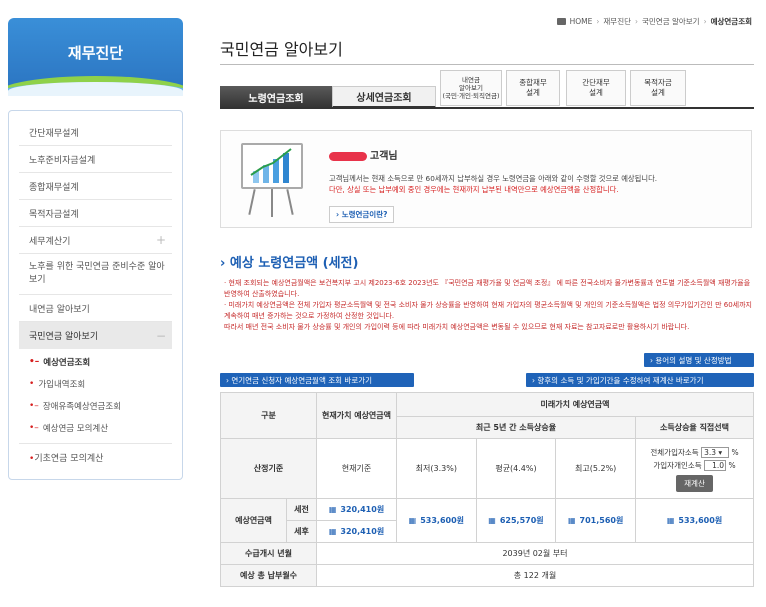  What do you see at coordinates (268, 553) in the screenshot?
I see `table-cell: 수급개시 년월` at bounding box center [268, 553].